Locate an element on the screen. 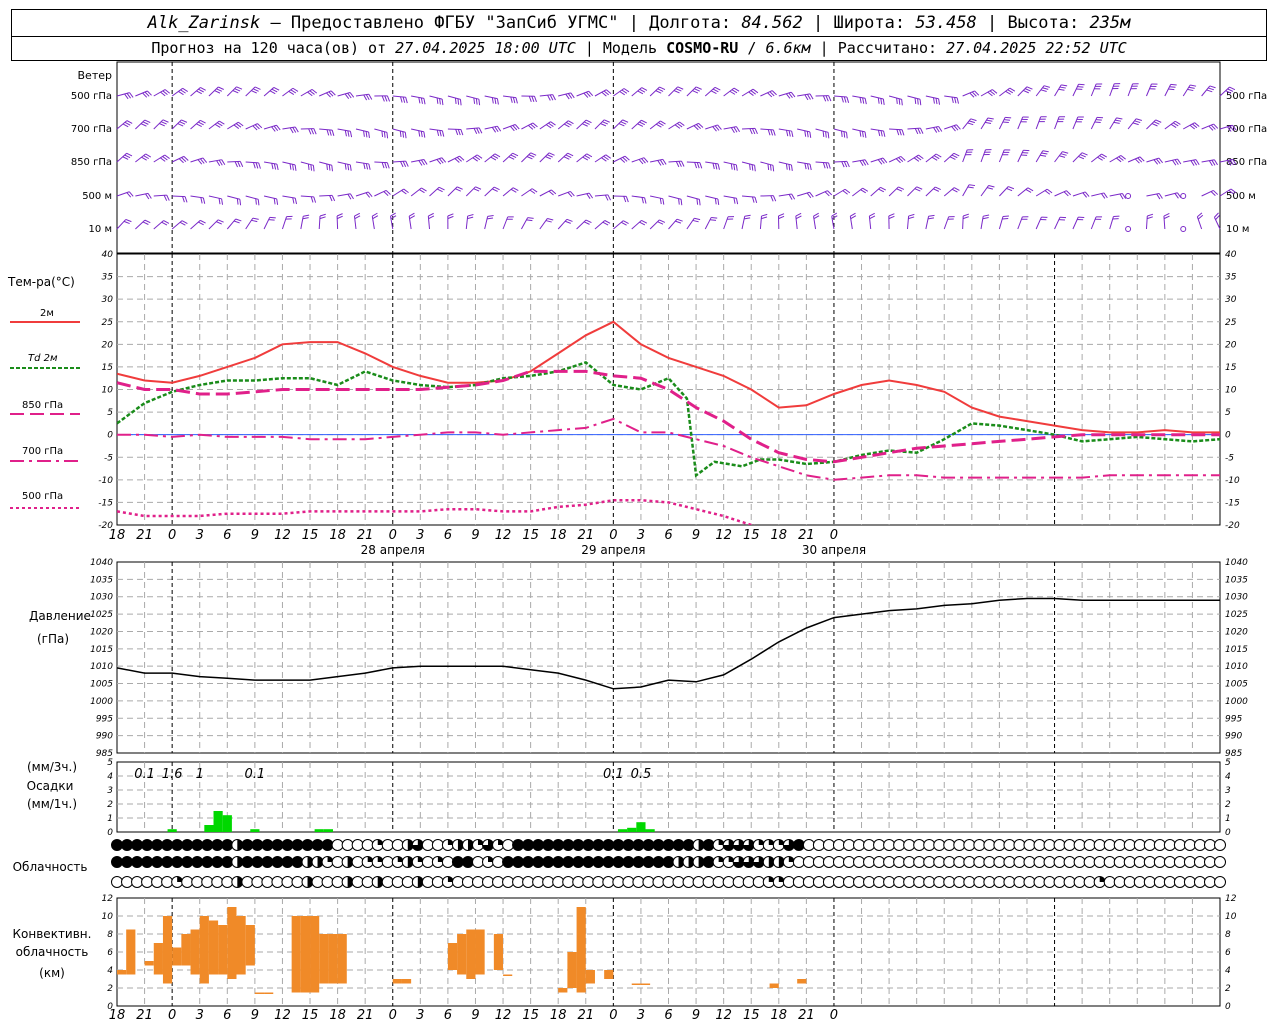  pressure-panel-ytick-right: 995 is located at coordinates (1233, 719).